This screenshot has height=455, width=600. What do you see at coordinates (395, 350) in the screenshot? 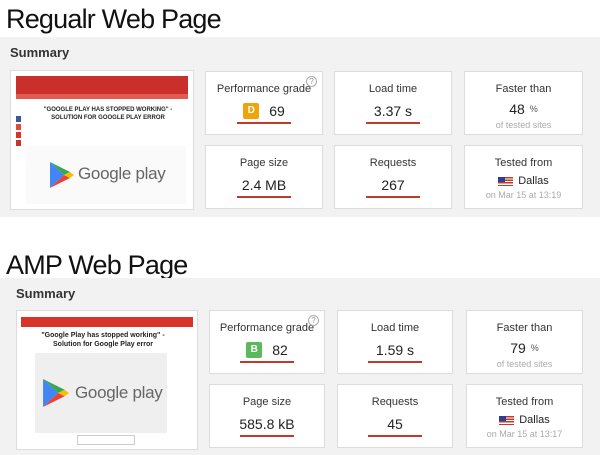
I see `load-time-value: 1.59 s` at bounding box center [395, 350].